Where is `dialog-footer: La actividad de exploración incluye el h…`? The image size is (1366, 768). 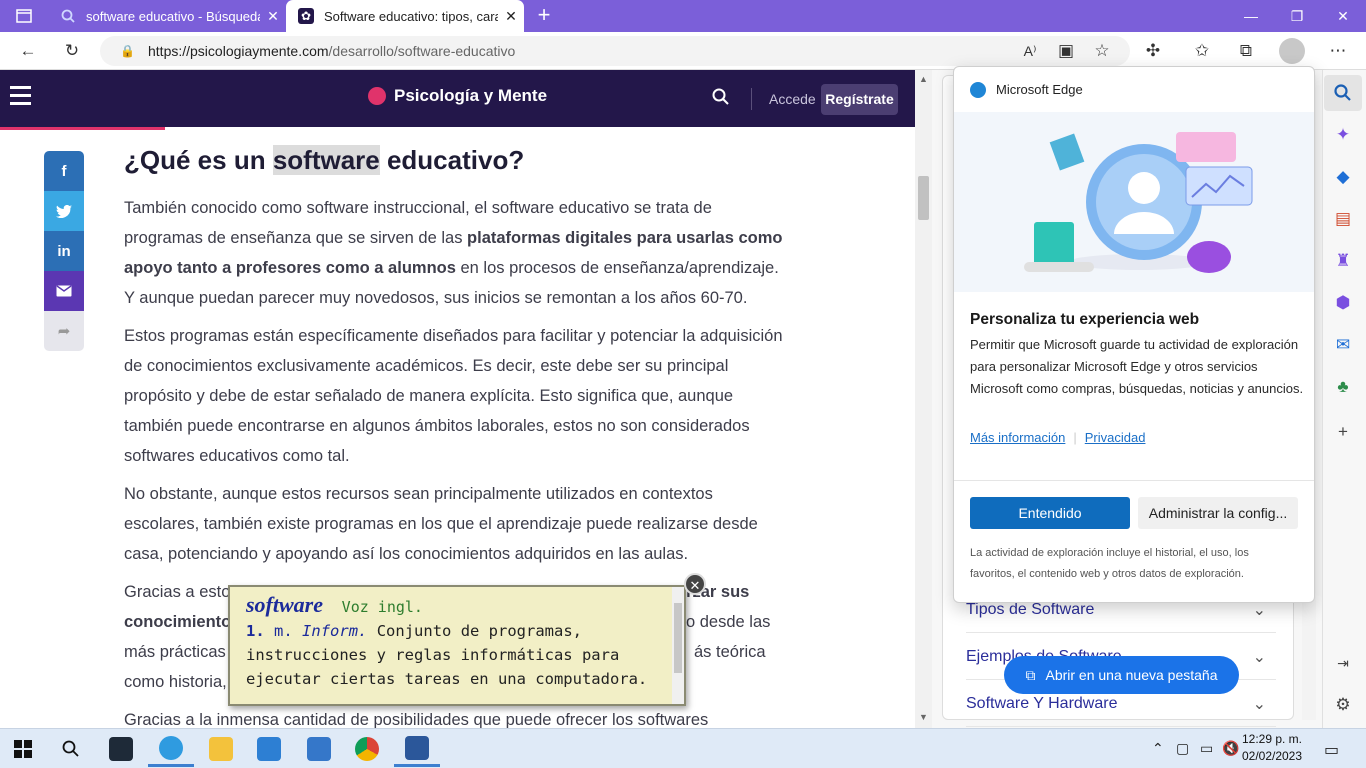 dialog-footer: La actividad de exploración incluye el h… is located at coordinates (1109, 563).